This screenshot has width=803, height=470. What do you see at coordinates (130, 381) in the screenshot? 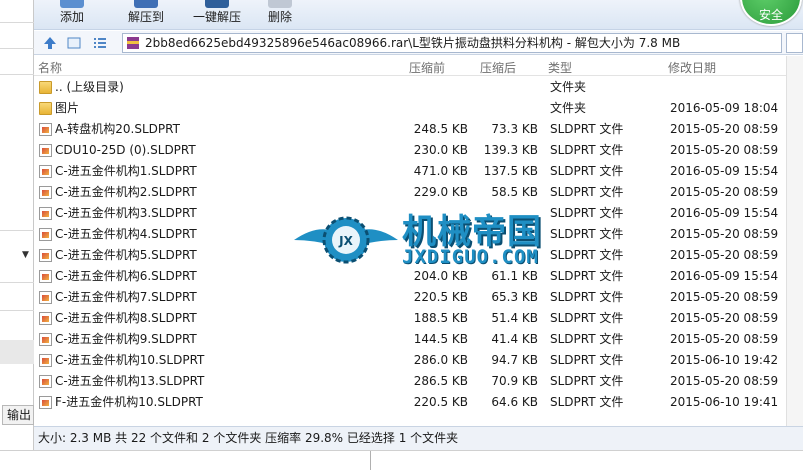
I see `file-name: C-进五金件机构13.SLDPRT` at bounding box center [130, 381].